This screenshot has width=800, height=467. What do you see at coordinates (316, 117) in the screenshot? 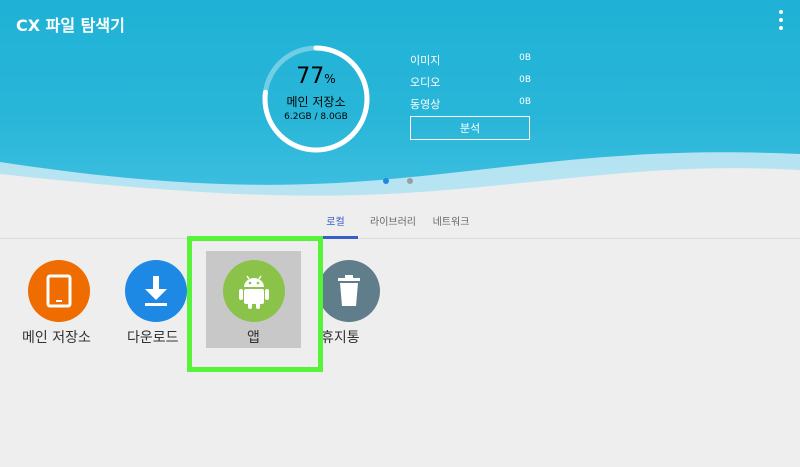
I see `storage-size: 6.2GB / 8.0GB` at bounding box center [316, 117].